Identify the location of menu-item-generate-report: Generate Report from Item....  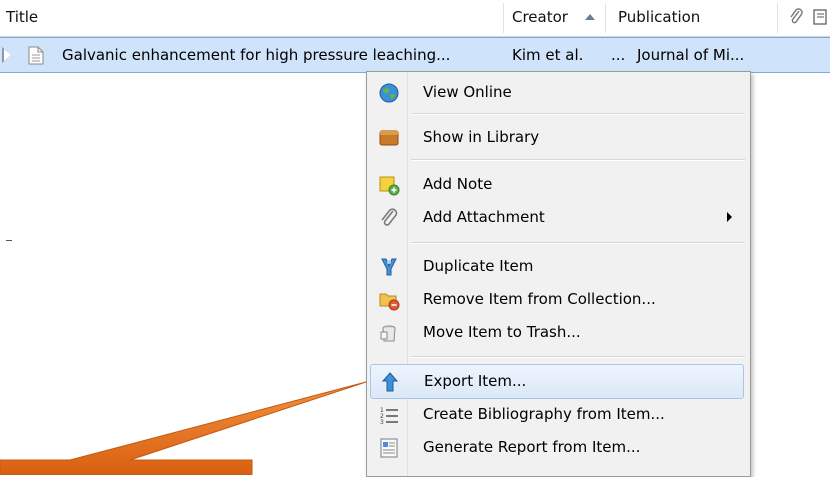
(558, 447).